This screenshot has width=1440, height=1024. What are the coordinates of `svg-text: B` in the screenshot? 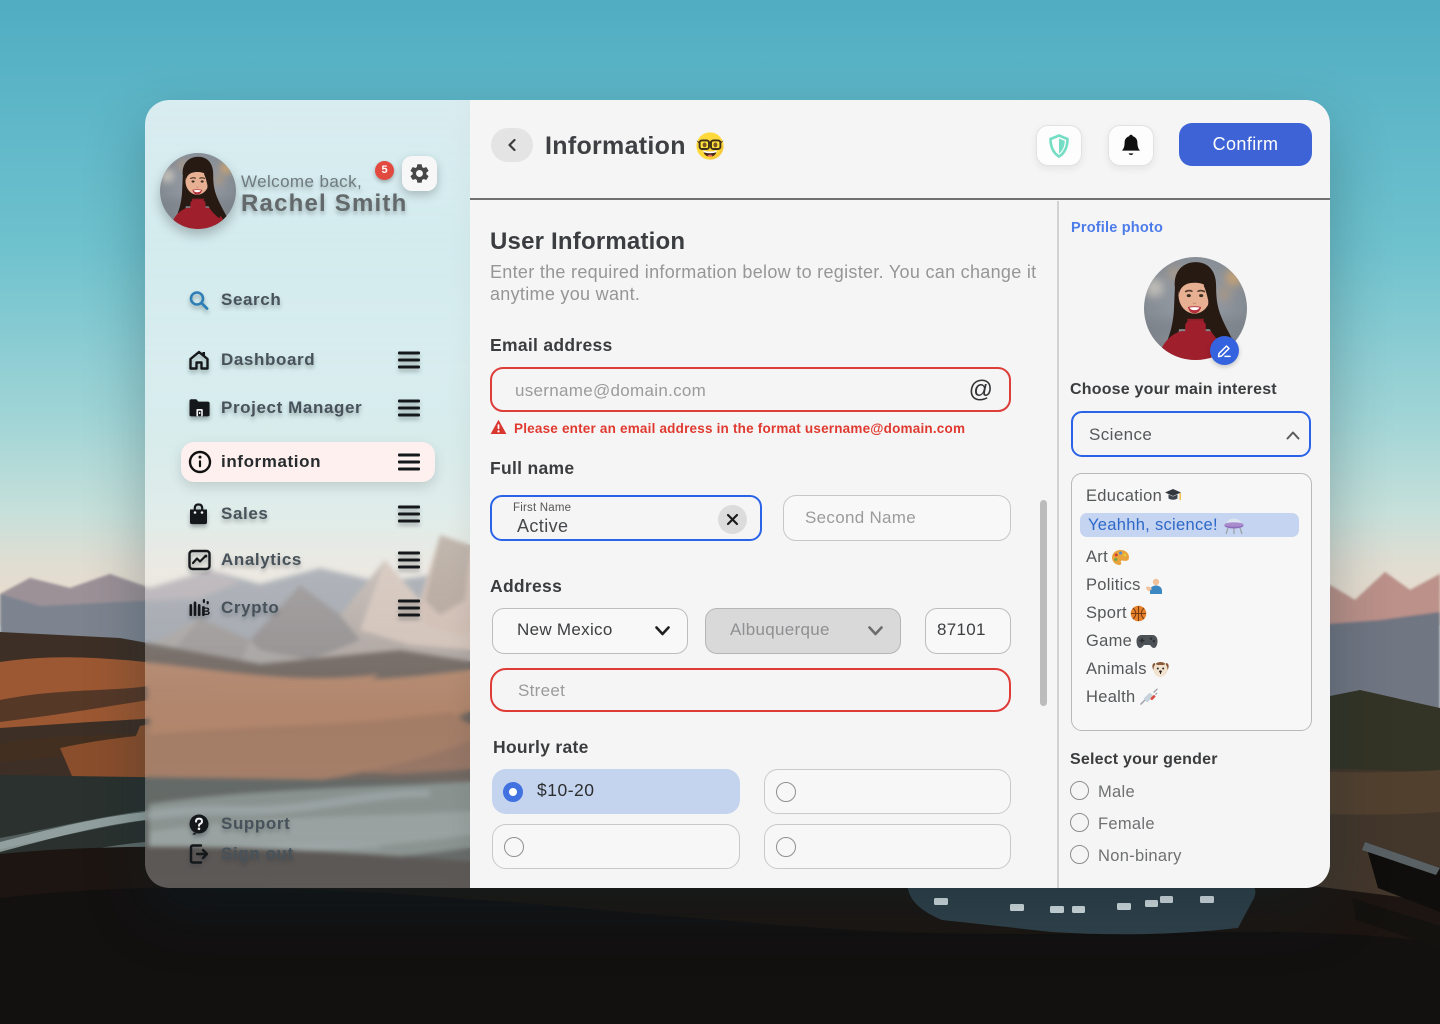 It's located at (206, 612).